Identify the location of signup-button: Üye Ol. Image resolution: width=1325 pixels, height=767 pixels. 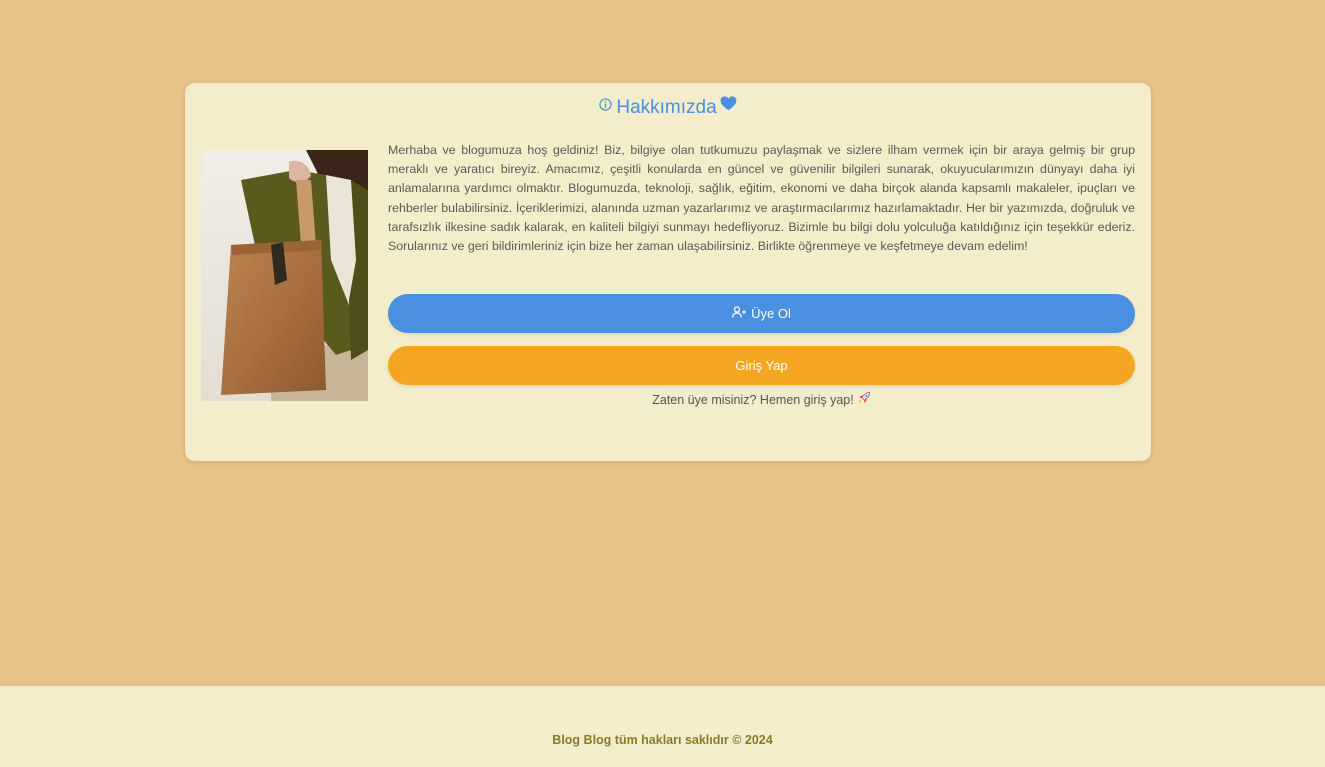
(761, 313).